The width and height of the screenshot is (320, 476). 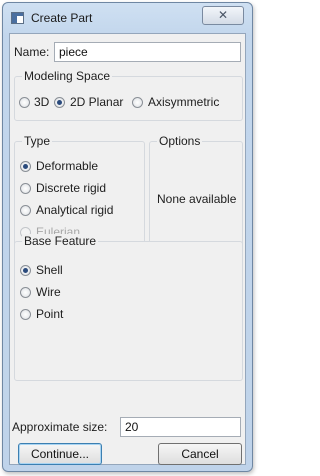 I want to click on radio-deformable-label: Deformable, so click(x=67, y=166).